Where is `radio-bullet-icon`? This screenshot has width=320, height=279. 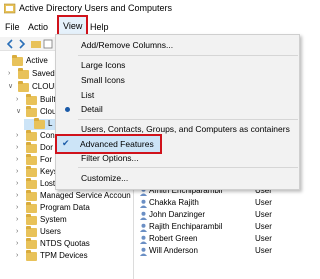
radio-bullet-icon is located at coordinates (67, 109).